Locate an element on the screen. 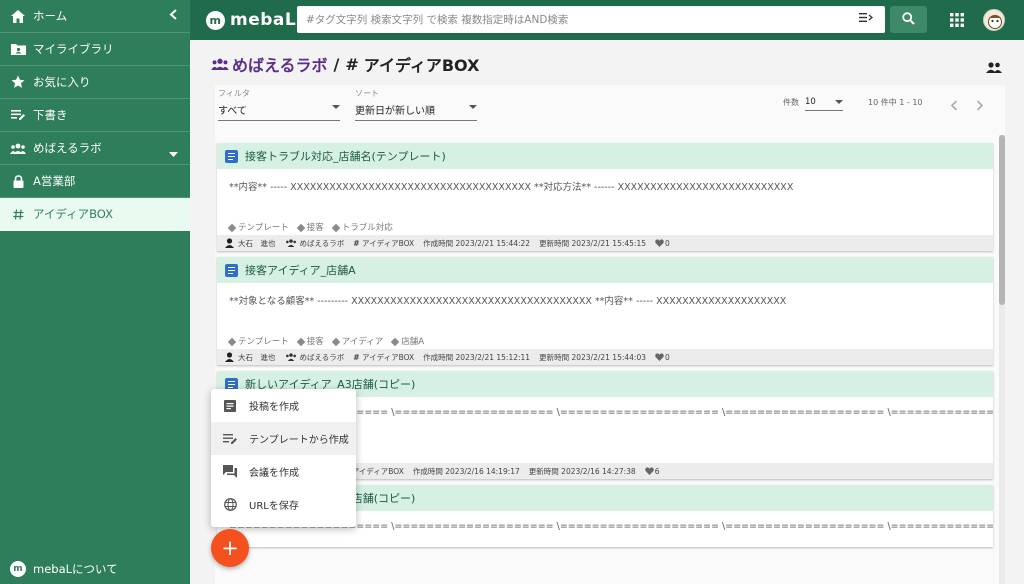 This screenshot has width=1024, height=584. filter-select: フィルタ すべて is located at coordinates (279, 104).